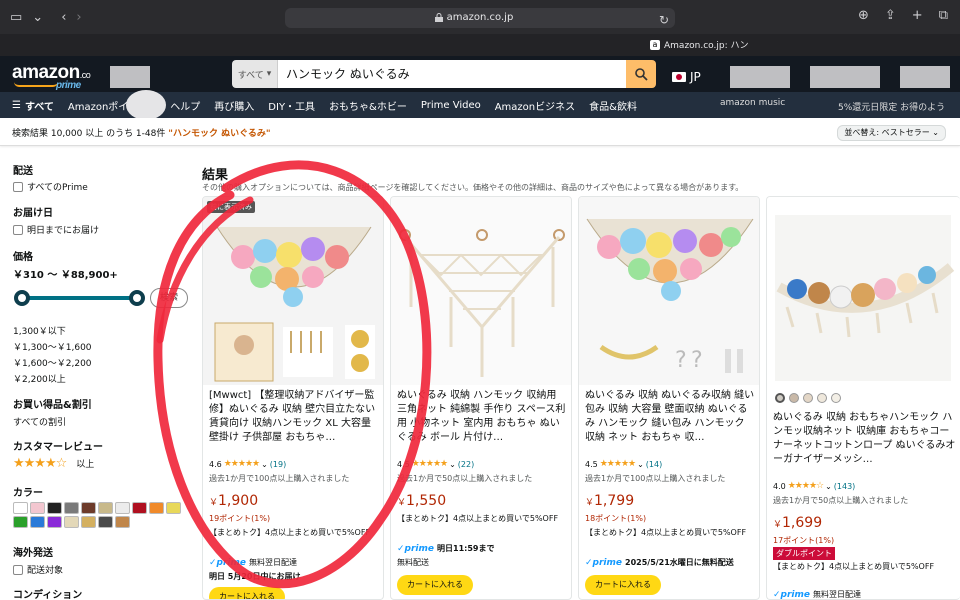 The height and width of the screenshot is (600, 960). What do you see at coordinates (52, 346) in the screenshot?
I see `price-option: ￥1,300〜￥1,600` at bounding box center [52, 346].